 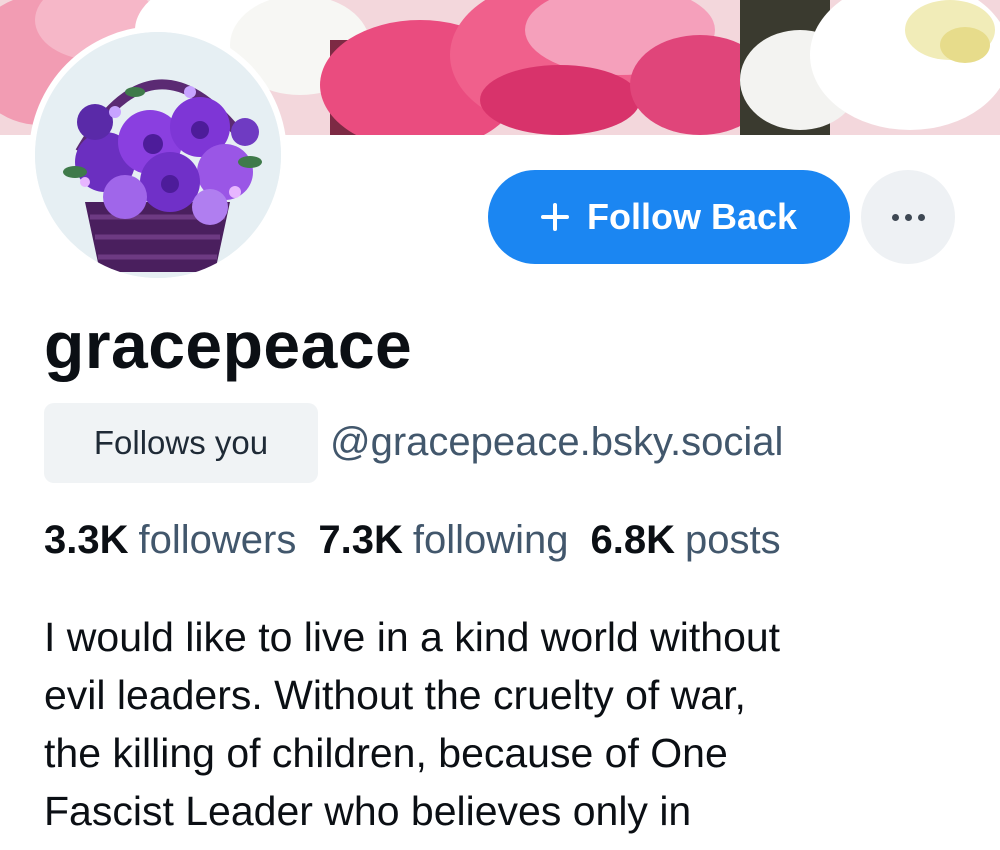 I want to click on profile-stats: 3.3K followers 7.3K following 6.8K posts, so click(x=412, y=540).